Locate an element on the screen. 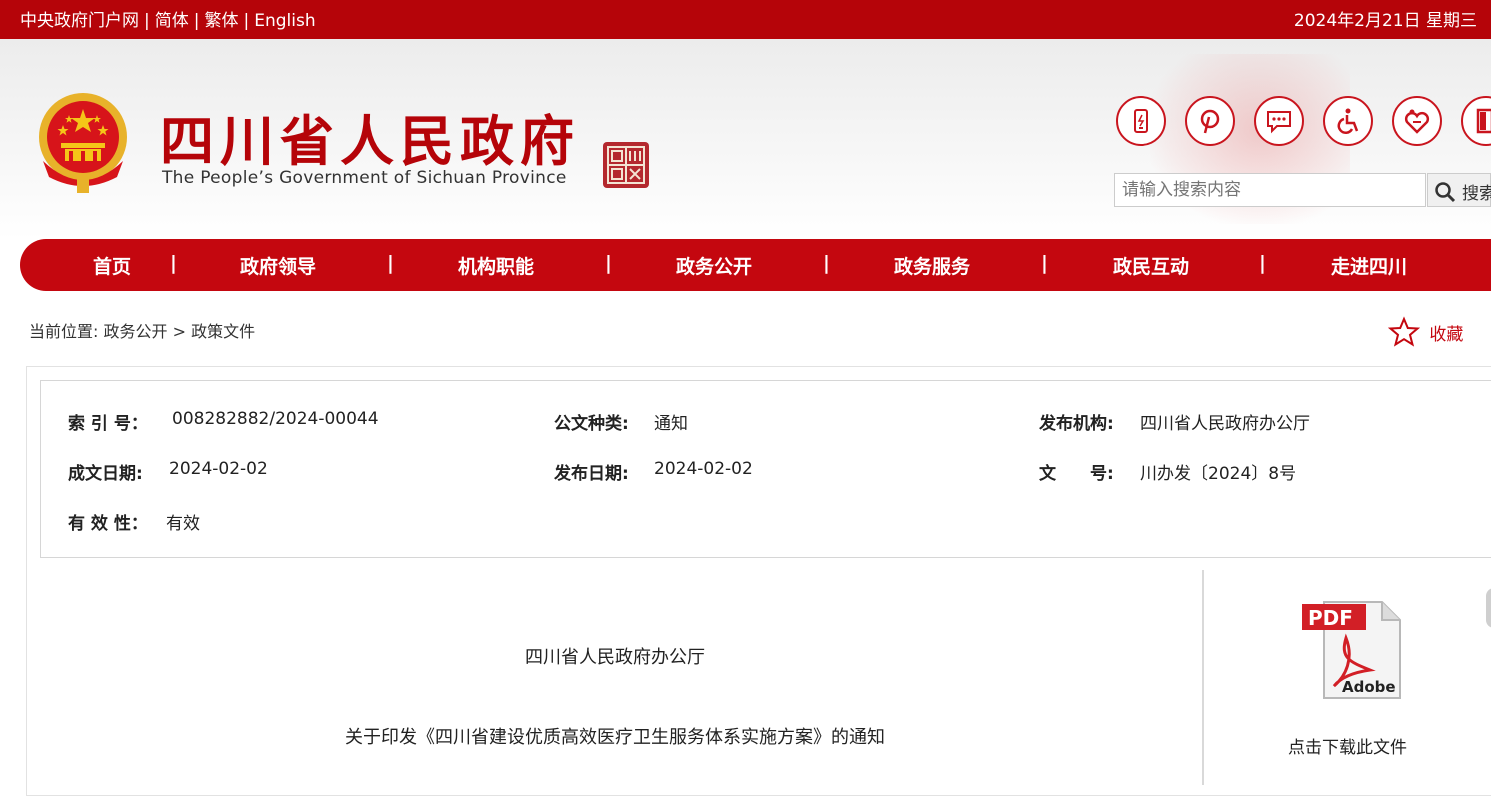 The width and height of the screenshot is (1491, 796). index-value: 008282882/2024-00044 is located at coordinates (275, 419).